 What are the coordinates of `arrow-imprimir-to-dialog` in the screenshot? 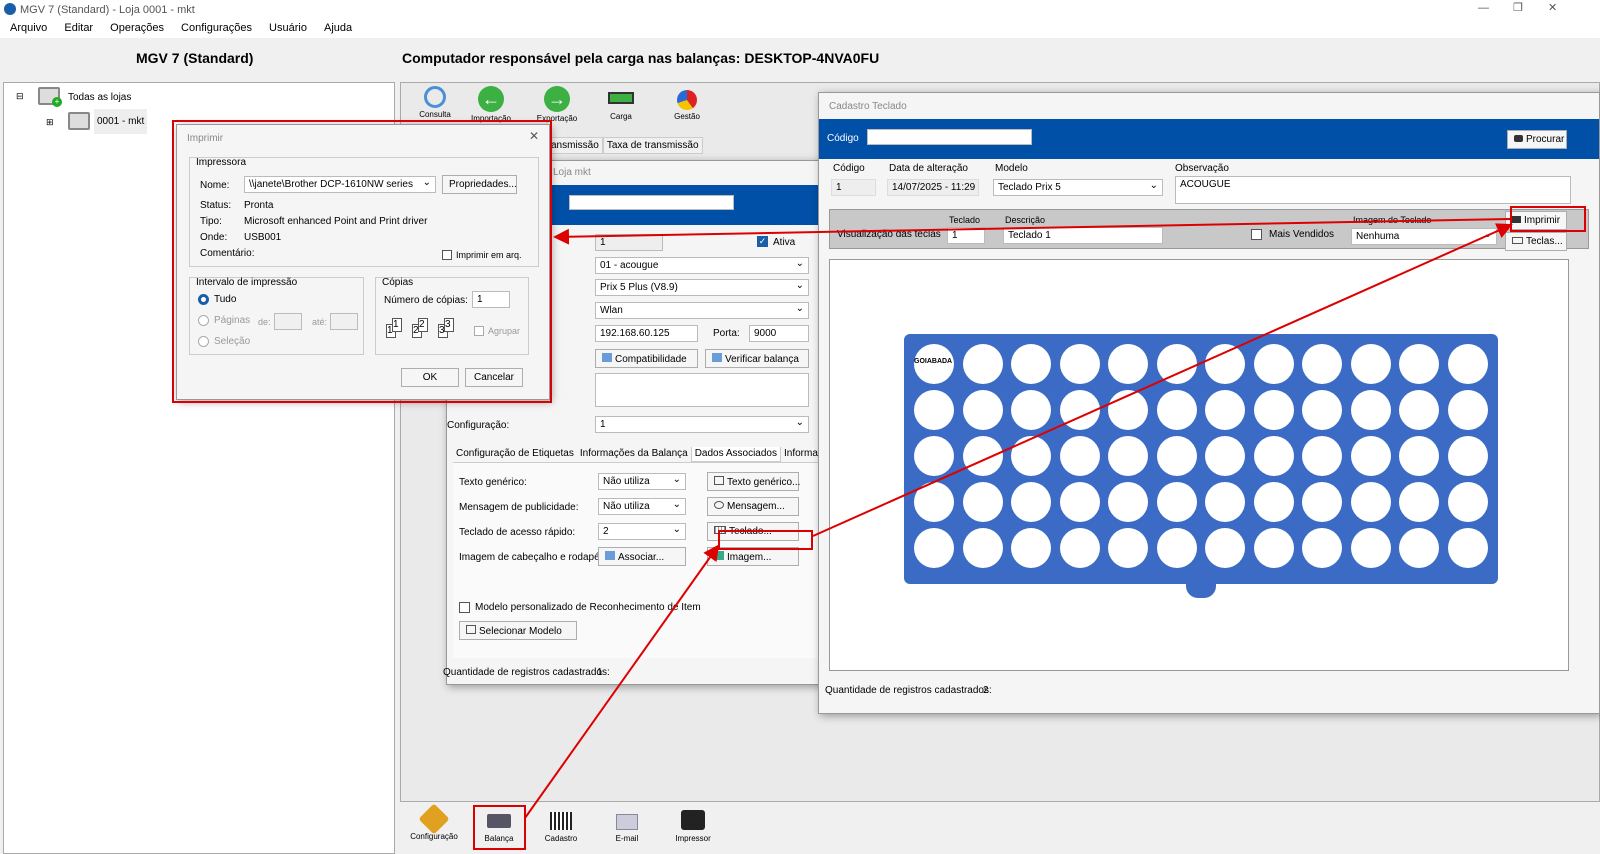 It's located at (1032, 231).